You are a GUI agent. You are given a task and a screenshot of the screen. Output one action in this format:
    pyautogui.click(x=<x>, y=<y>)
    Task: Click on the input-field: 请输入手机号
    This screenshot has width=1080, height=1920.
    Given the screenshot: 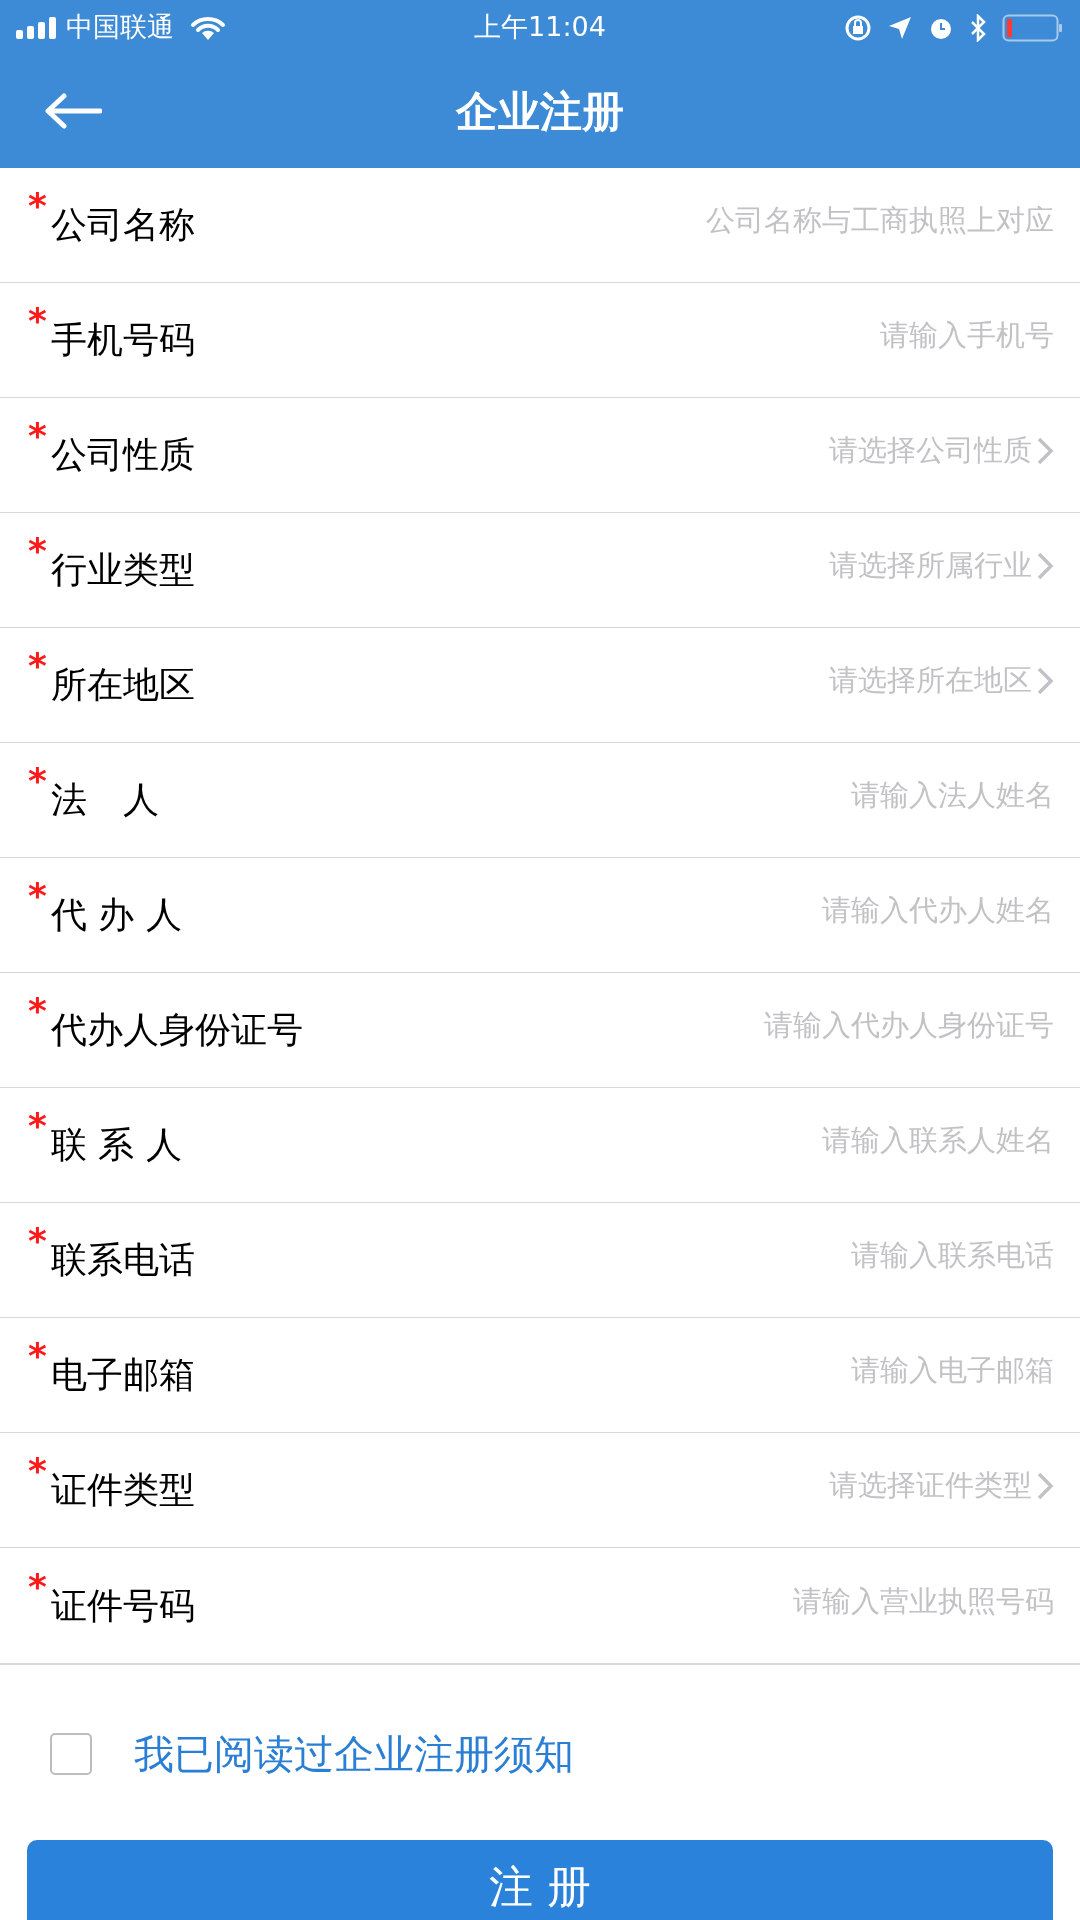 What is the action you would take?
    pyautogui.click(x=624, y=336)
    